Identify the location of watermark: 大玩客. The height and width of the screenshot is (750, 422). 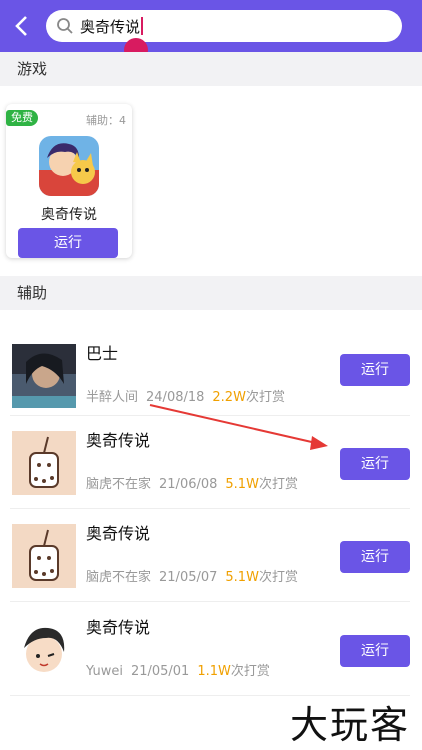
(349, 725).